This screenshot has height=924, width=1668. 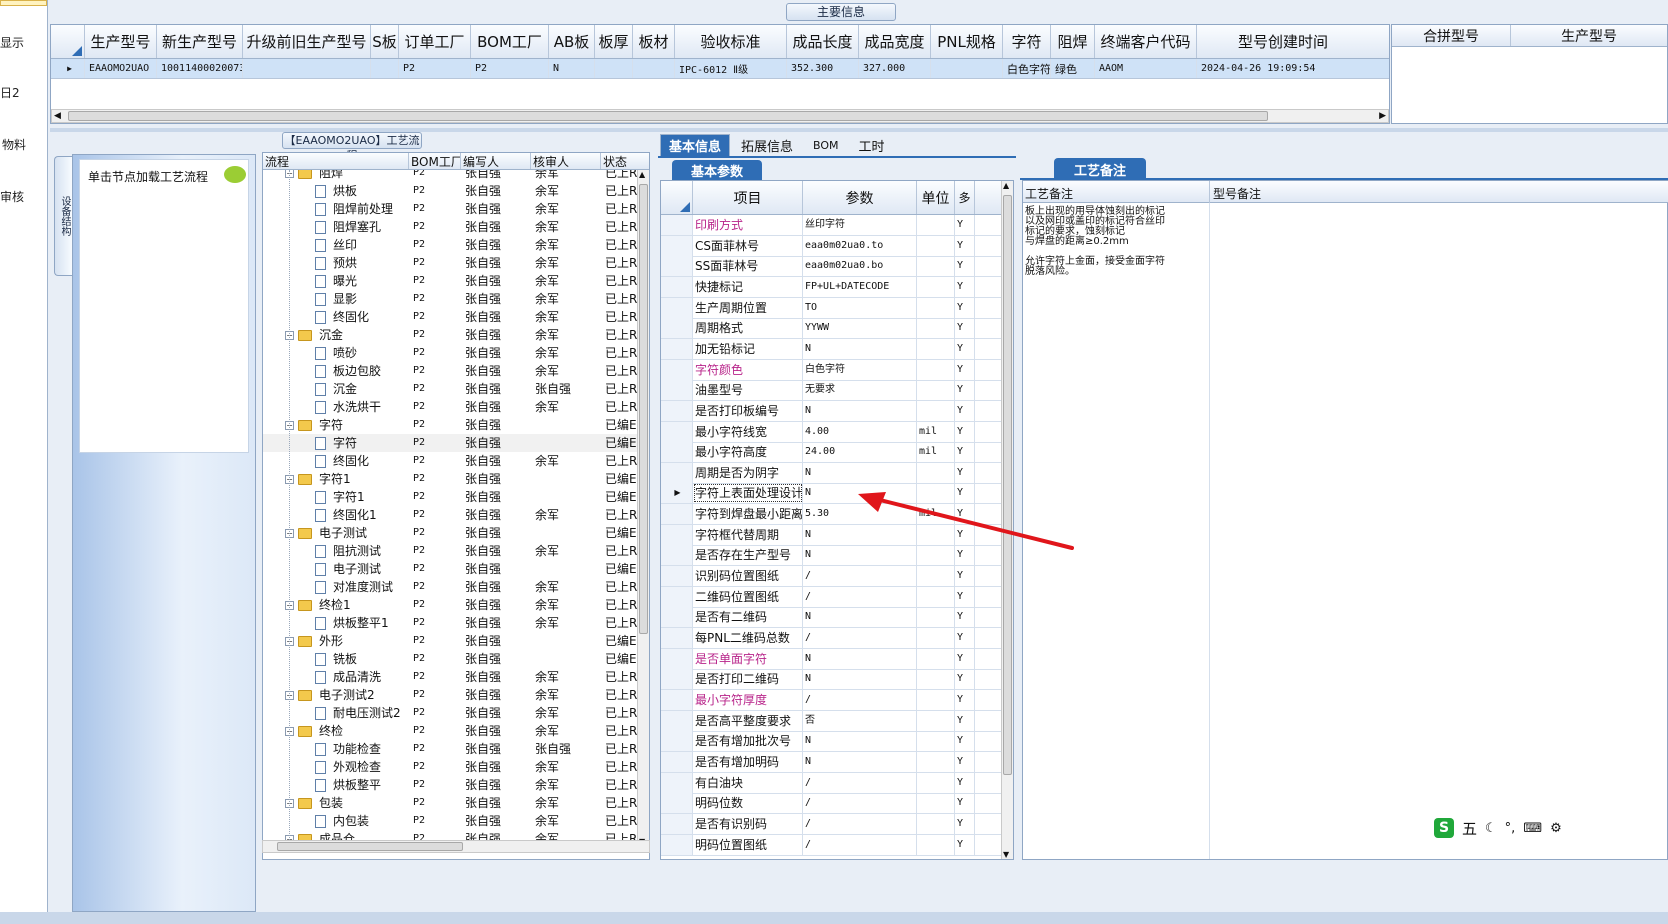 What do you see at coordinates (362, 641) in the screenshot?
I see `tree-node-label: 外形` at bounding box center [362, 641].